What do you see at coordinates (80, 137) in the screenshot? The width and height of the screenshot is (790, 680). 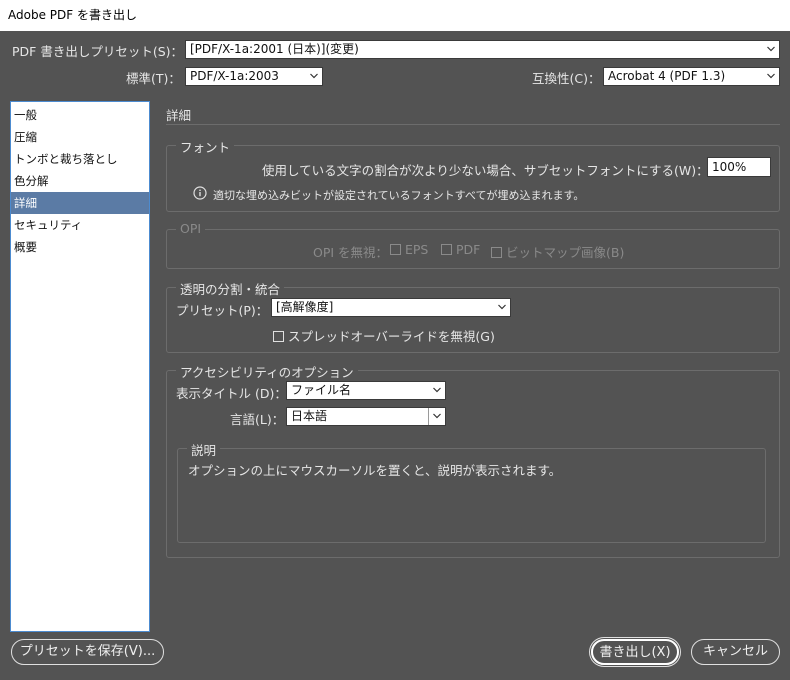 I see `sidebar-item-compression: 圧縮` at bounding box center [80, 137].